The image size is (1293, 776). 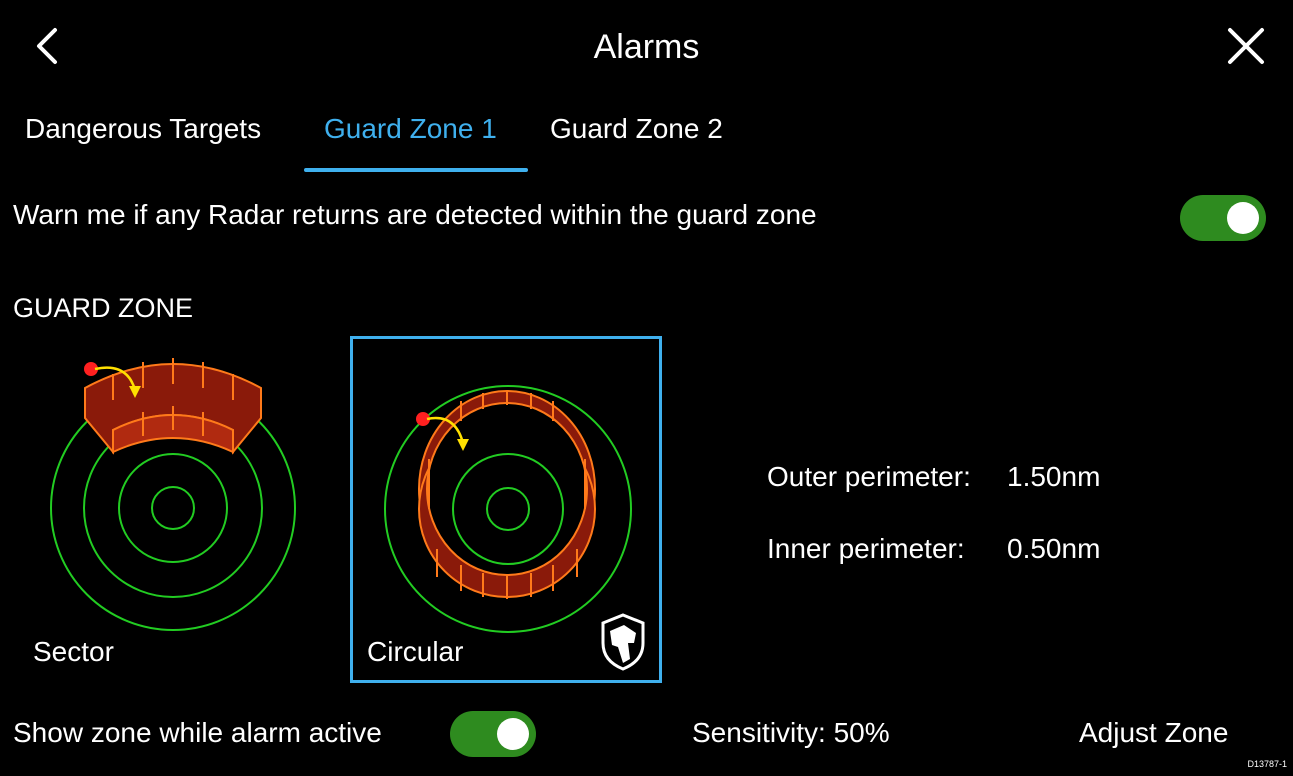 I want to click on inner-perimeter-label: Inner perimeter:, so click(x=866, y=548).